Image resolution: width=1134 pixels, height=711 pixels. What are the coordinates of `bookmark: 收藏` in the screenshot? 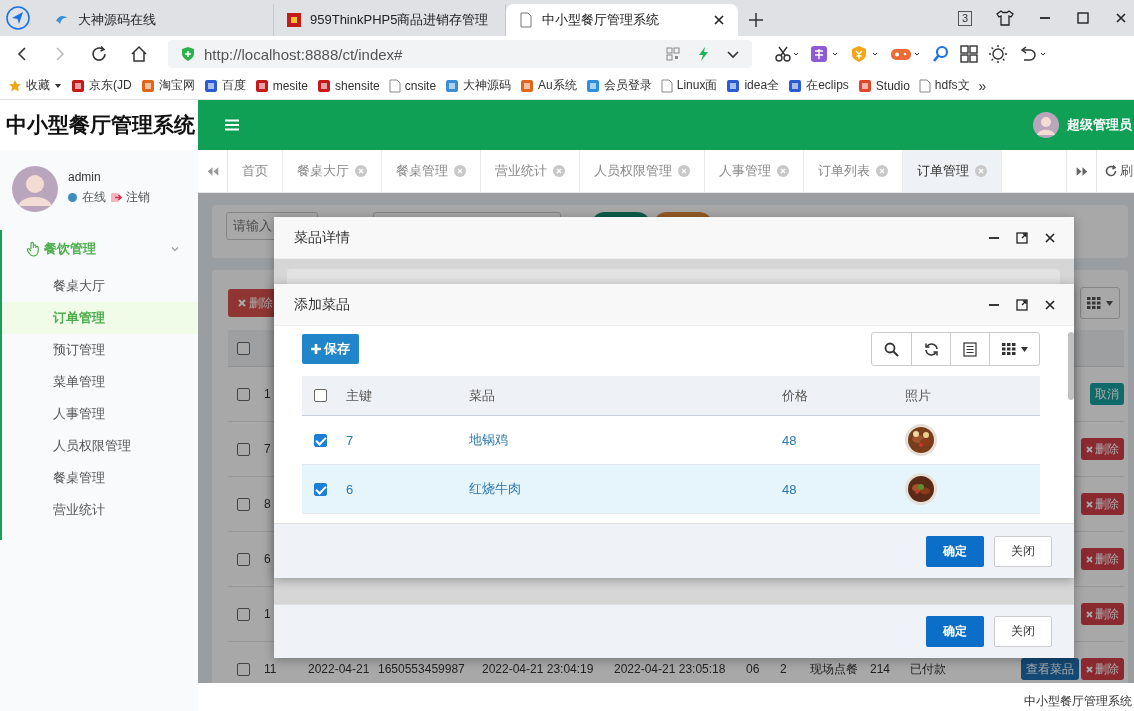 It's located at (35, 85).